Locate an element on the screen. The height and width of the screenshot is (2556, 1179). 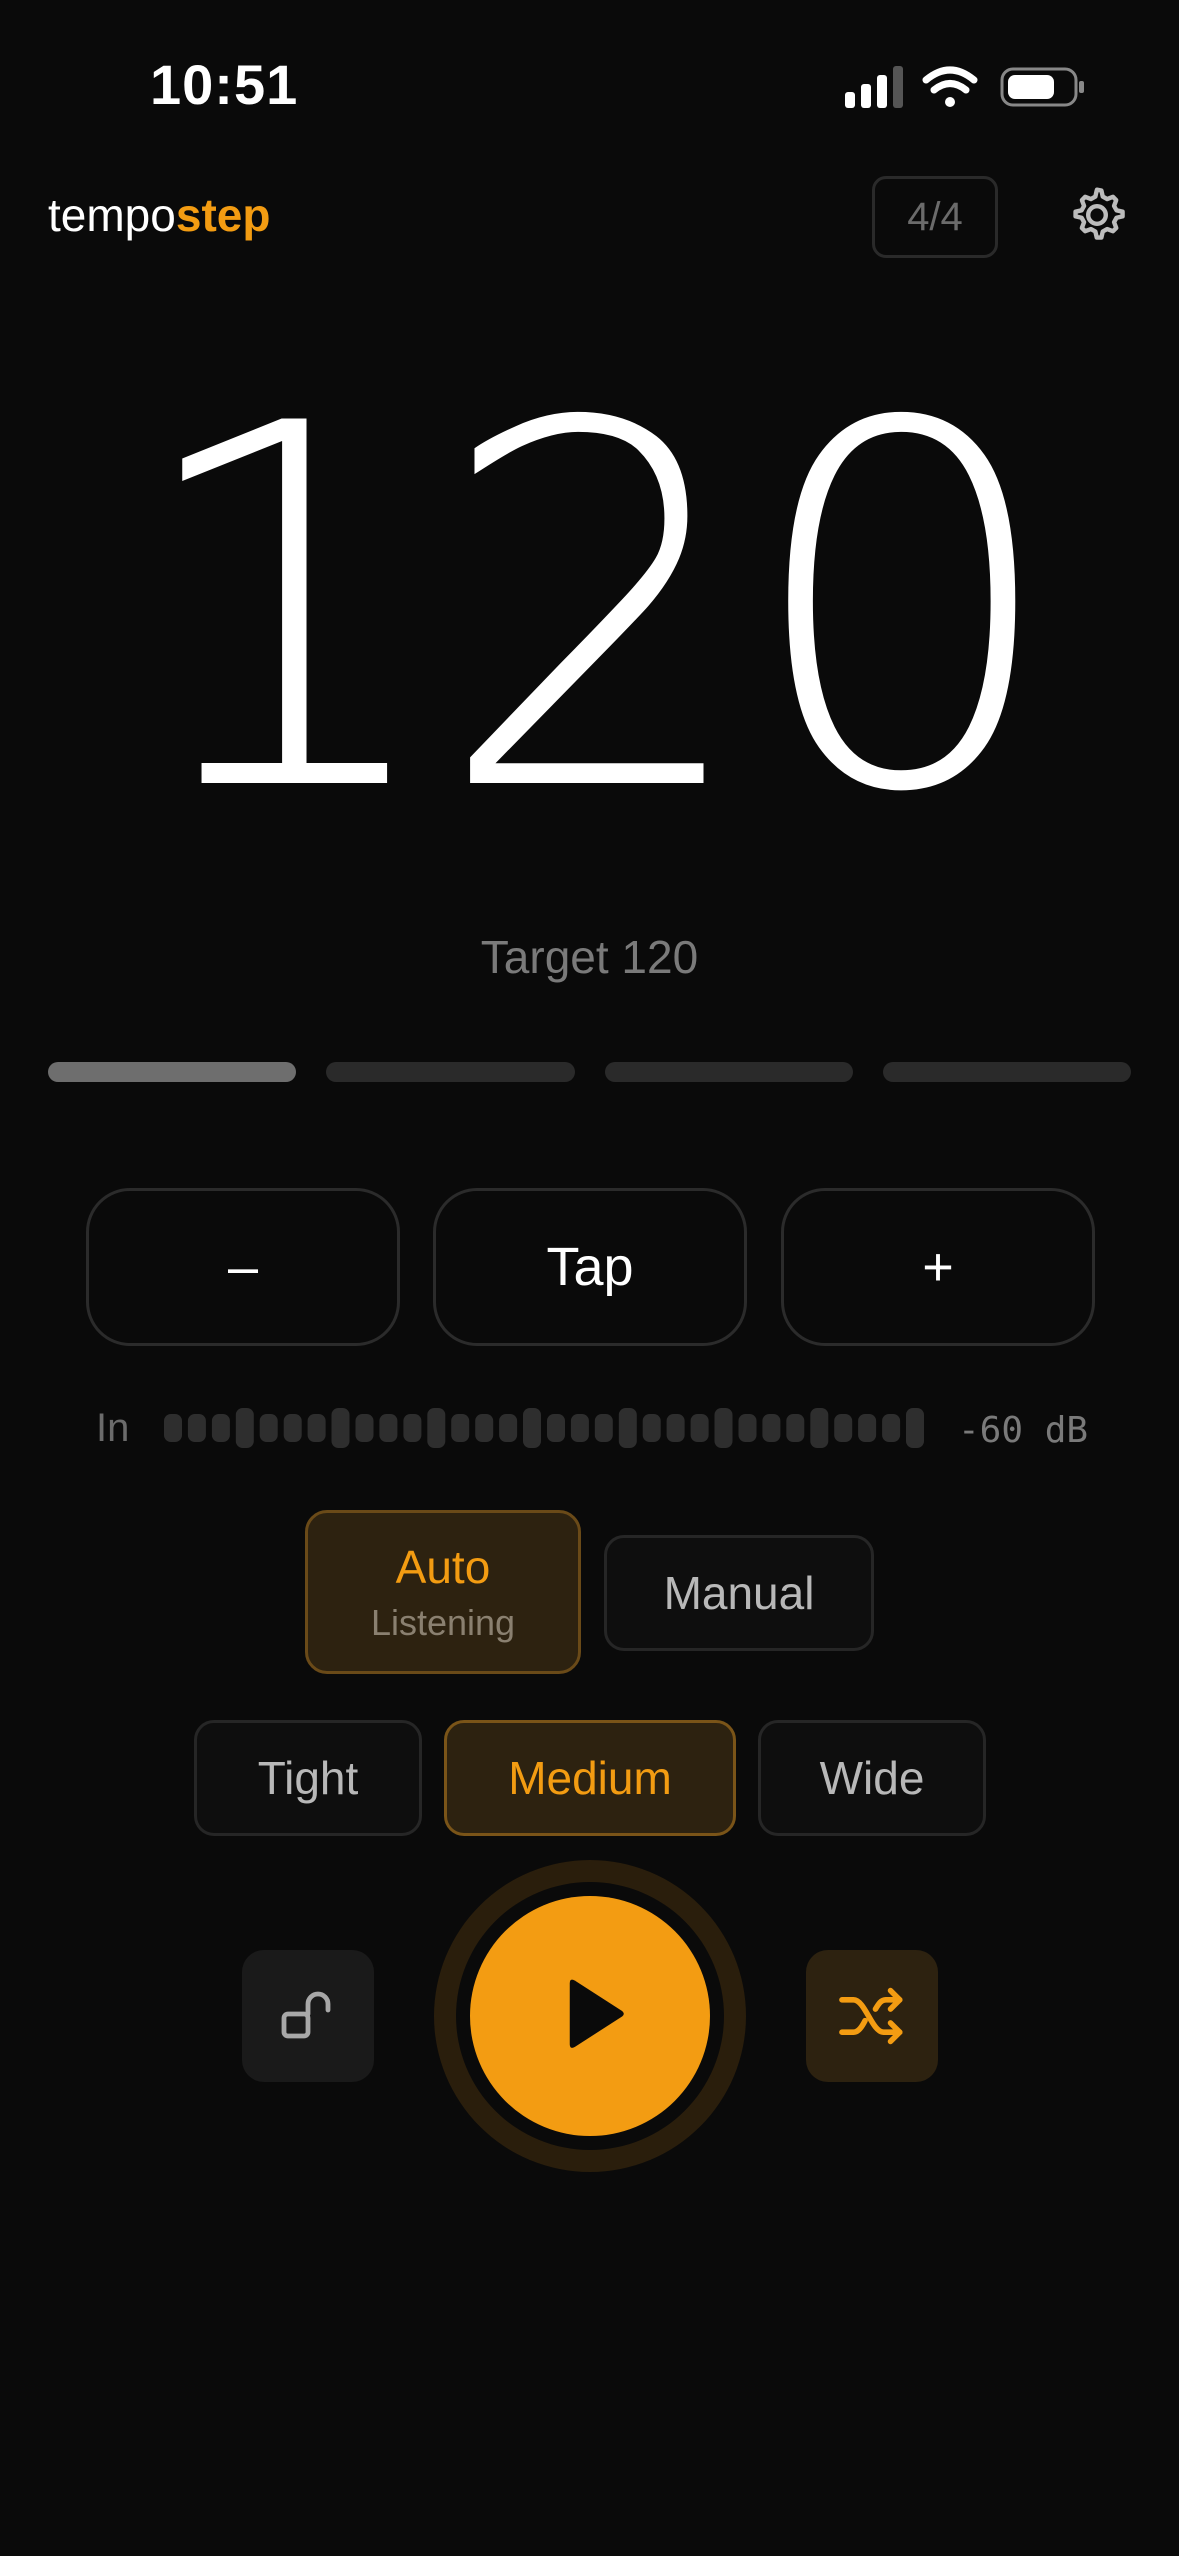
unlock-icon is located at coordinates (306, 2015).